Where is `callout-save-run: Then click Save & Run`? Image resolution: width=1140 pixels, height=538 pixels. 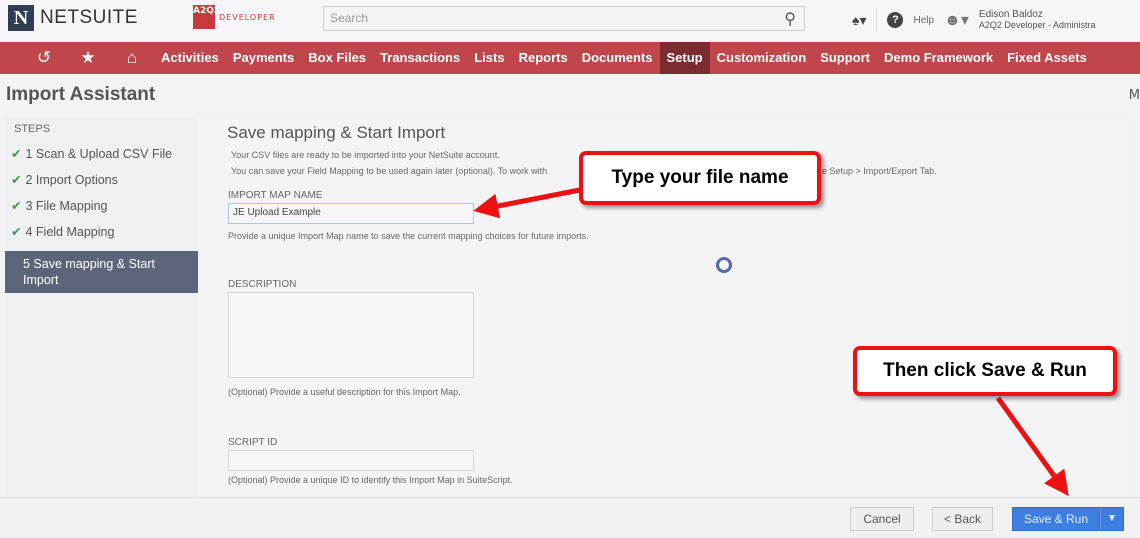 callout-save-run: Then click Save & Run is located at coordinates (985, 371).